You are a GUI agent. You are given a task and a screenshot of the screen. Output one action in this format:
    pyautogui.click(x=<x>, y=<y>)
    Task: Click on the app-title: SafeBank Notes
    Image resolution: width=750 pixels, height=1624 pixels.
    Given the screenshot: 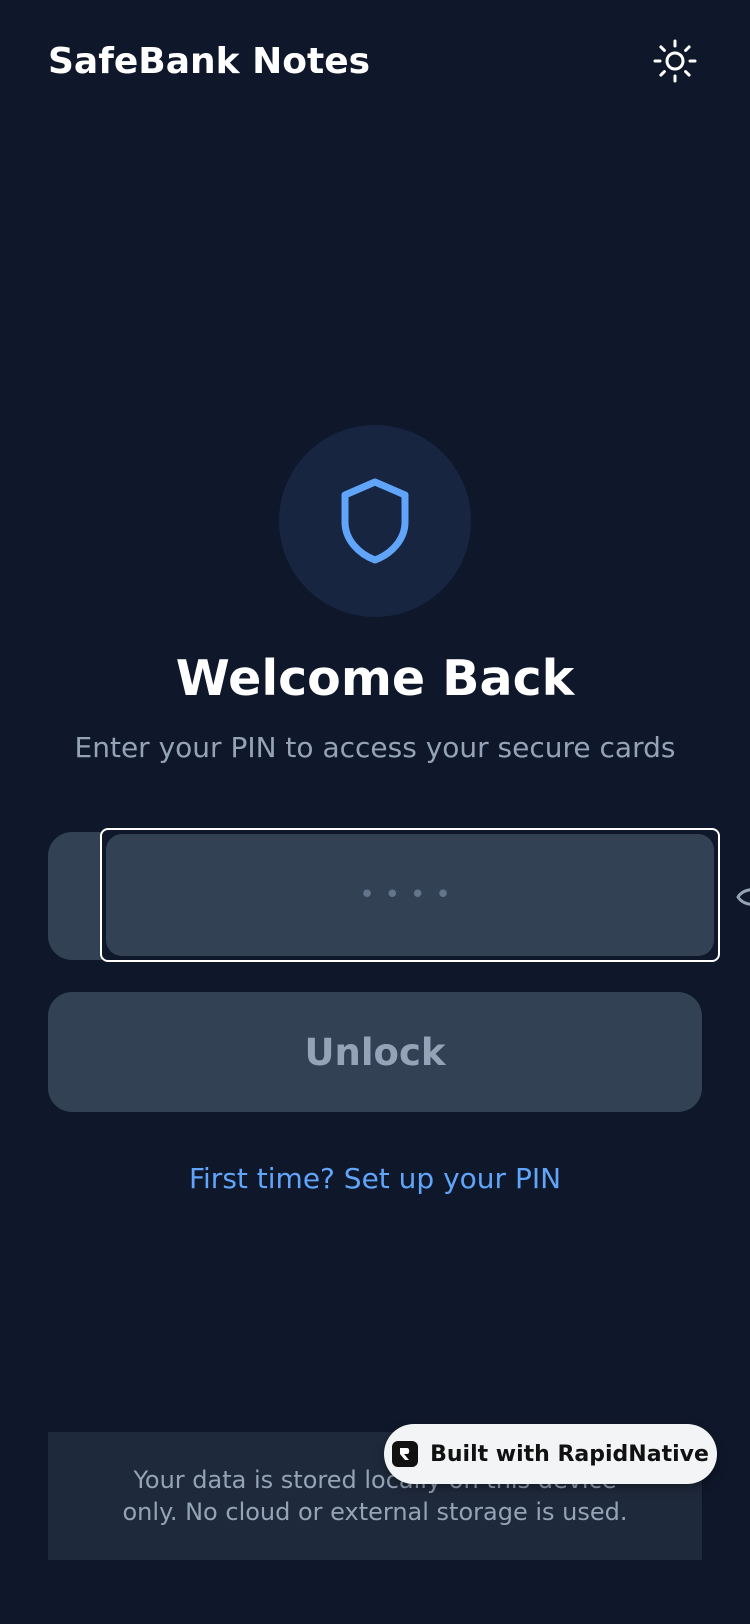 What is the action you would take?
    pyautogui.click(x=209, y=61)
    